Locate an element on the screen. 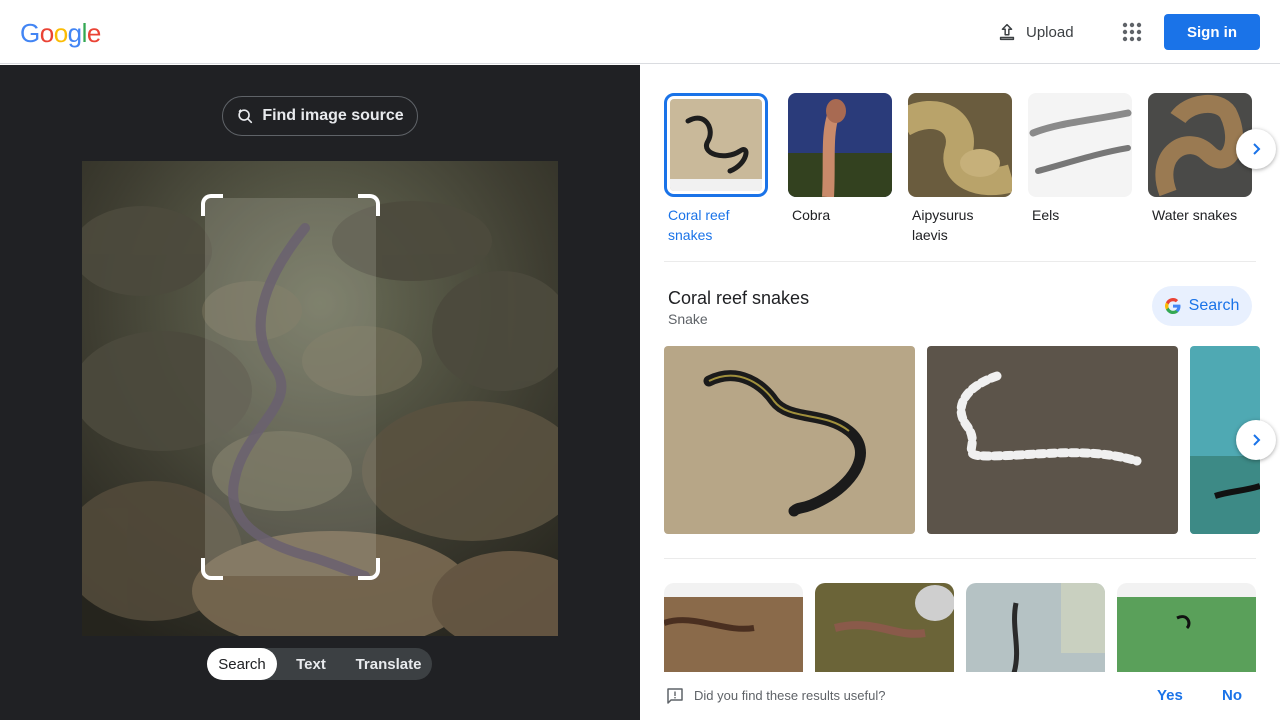 Image resolution: width=1280 pixels, height=720 pixels. google-apps-button is located at coordinates (1132, 32).